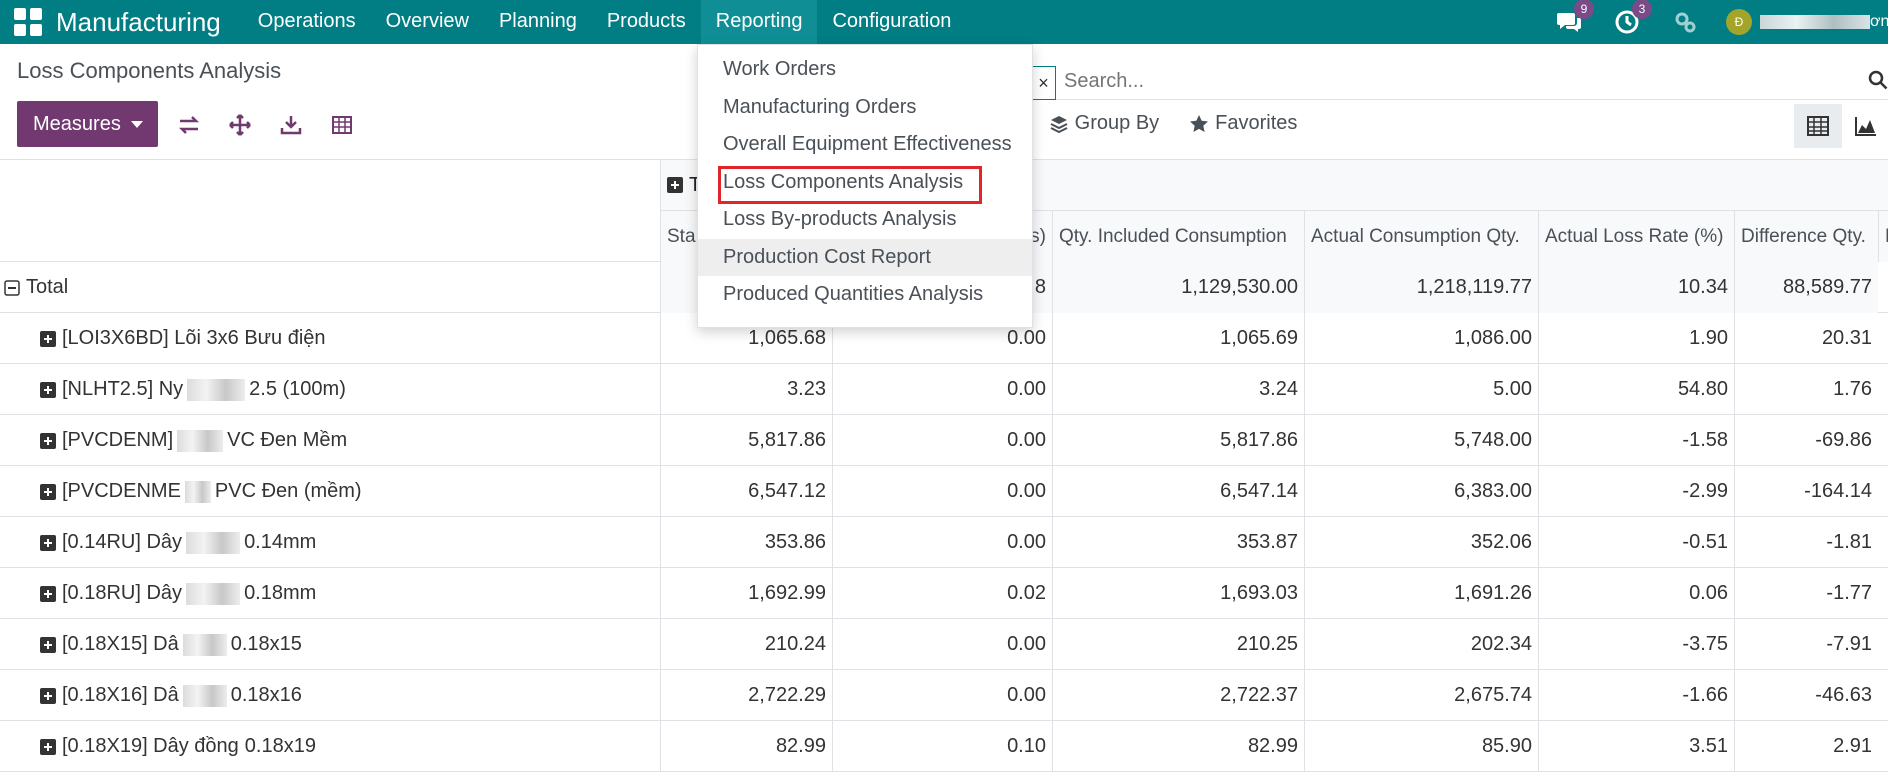 The width and height of the screenshot is (1888, 772). What do you see at coordinates (1421, 287) in the screenshot?
I see `pivot-cell: 1,218,119.77` at bounding box center [1421, 287].